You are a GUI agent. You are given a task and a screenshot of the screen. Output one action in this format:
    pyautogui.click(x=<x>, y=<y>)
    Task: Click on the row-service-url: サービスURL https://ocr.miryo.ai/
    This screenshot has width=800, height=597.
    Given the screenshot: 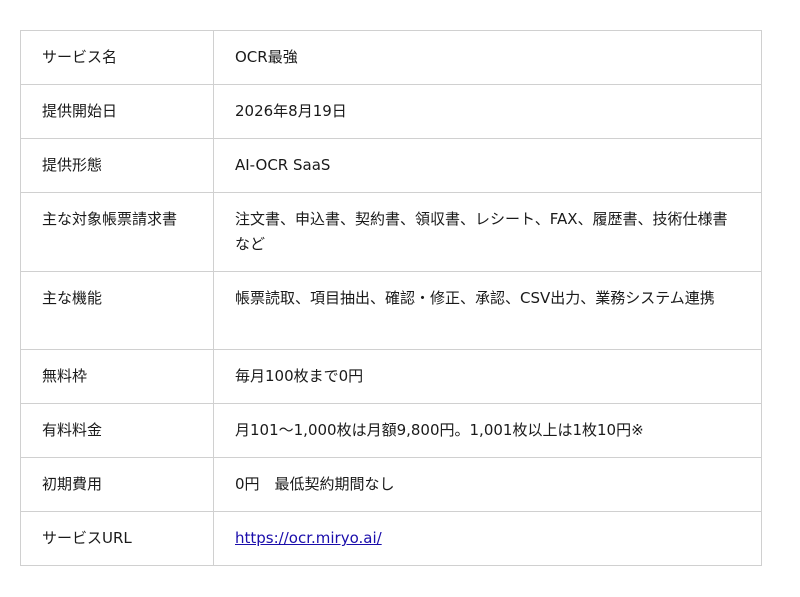 What is the action you would take?
    pyautogui.click(x=391, y=538)
    